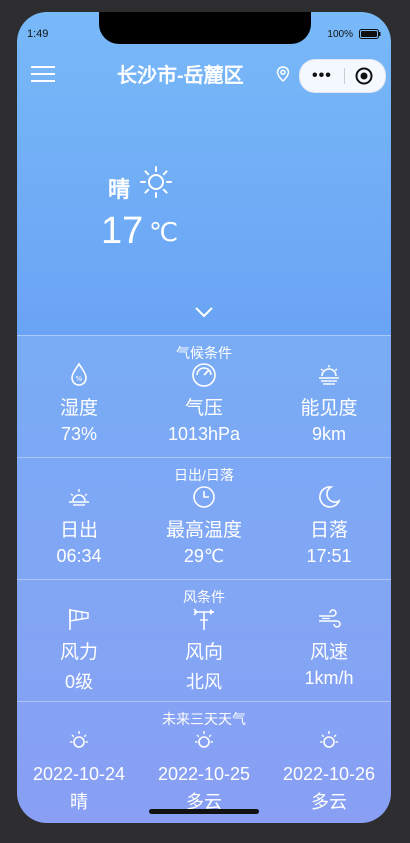 The image size is (410, 843). What do you see at coordinates (283, 74) in the screenshot?
I see `location-pin-icon` at bounding box center [283, 74].